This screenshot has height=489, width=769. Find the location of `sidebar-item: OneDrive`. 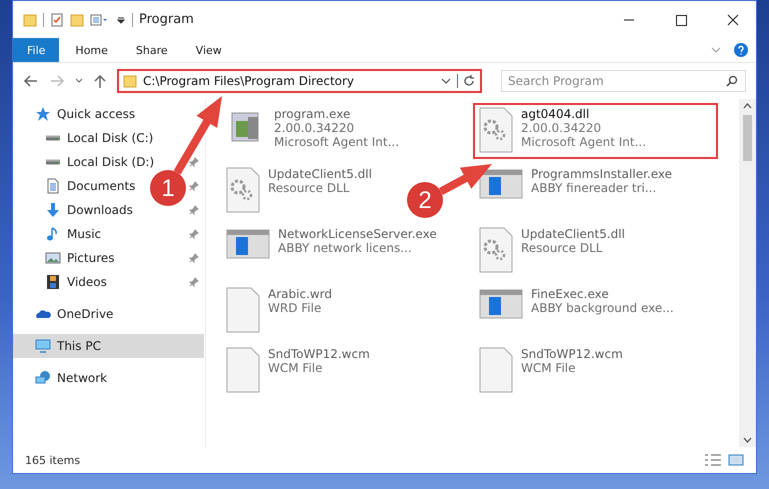

sidebar-item: OneDrive is located at coordinates (76, 314).